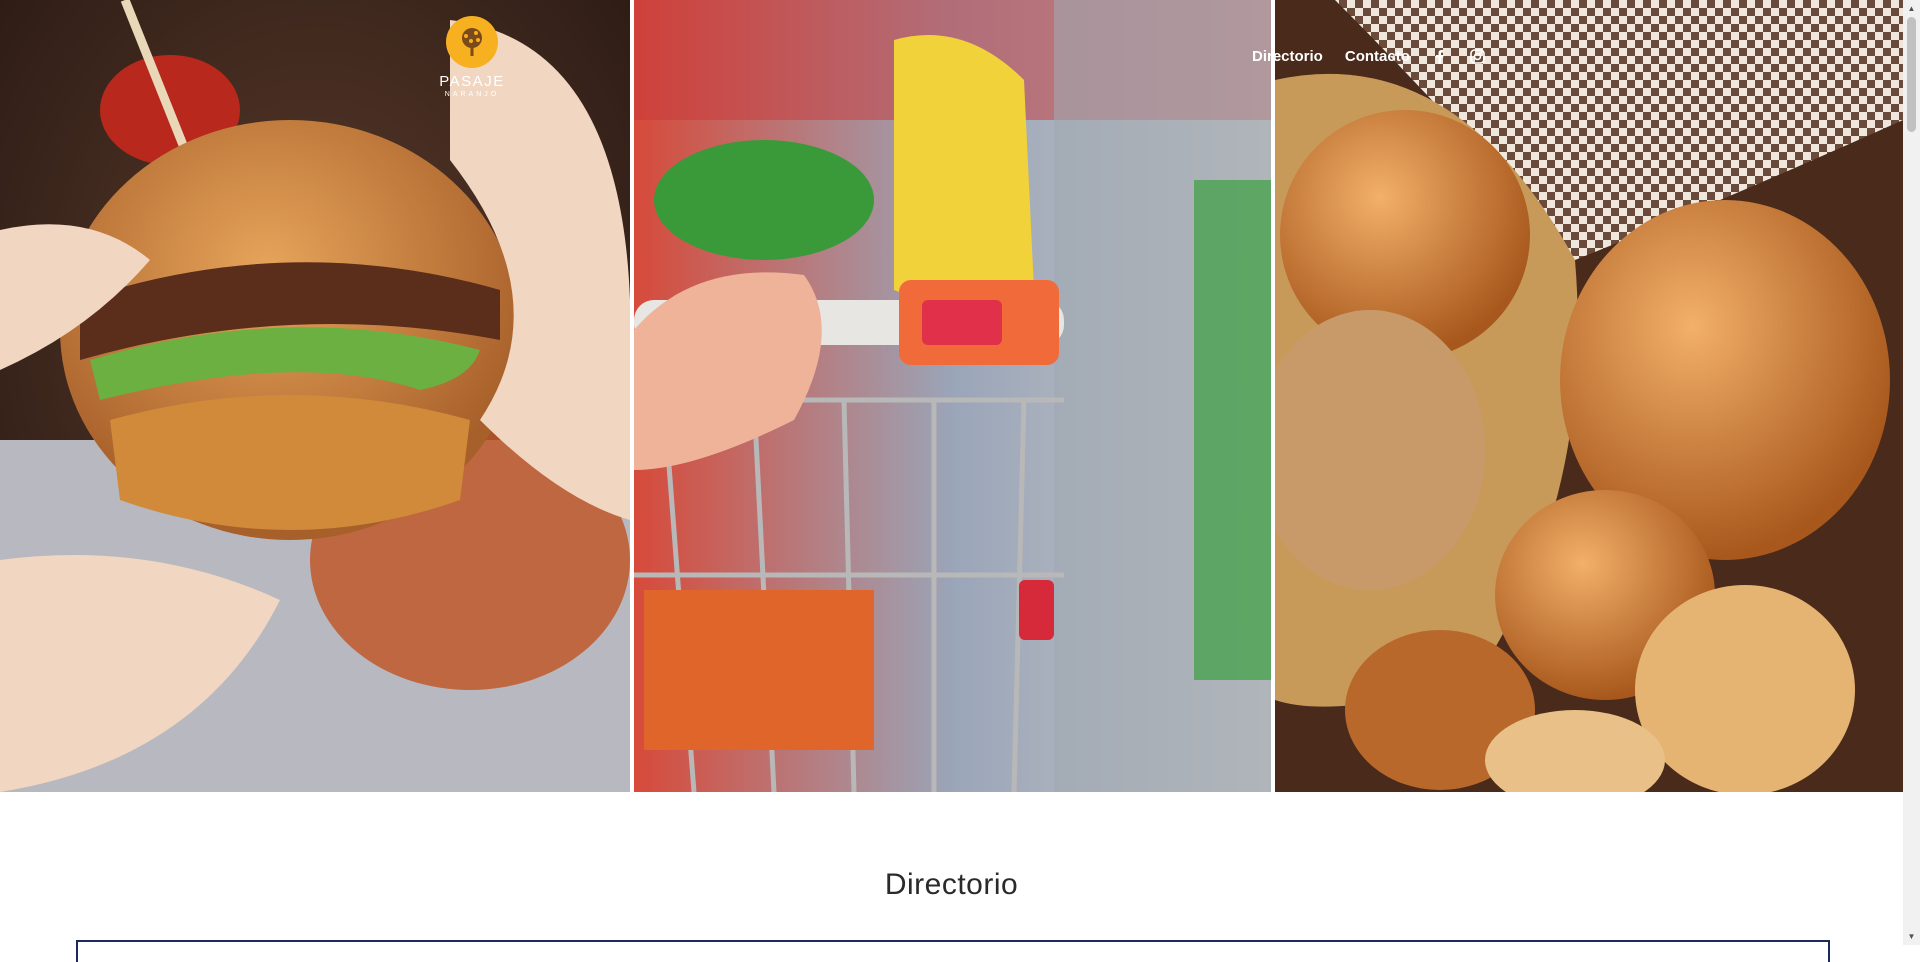 The width and height of the screenshot is (1920, 962). What do you see at coordinates (953, 951) in the screenshot?
I see `directory-container` at bounding box center [953, 951].